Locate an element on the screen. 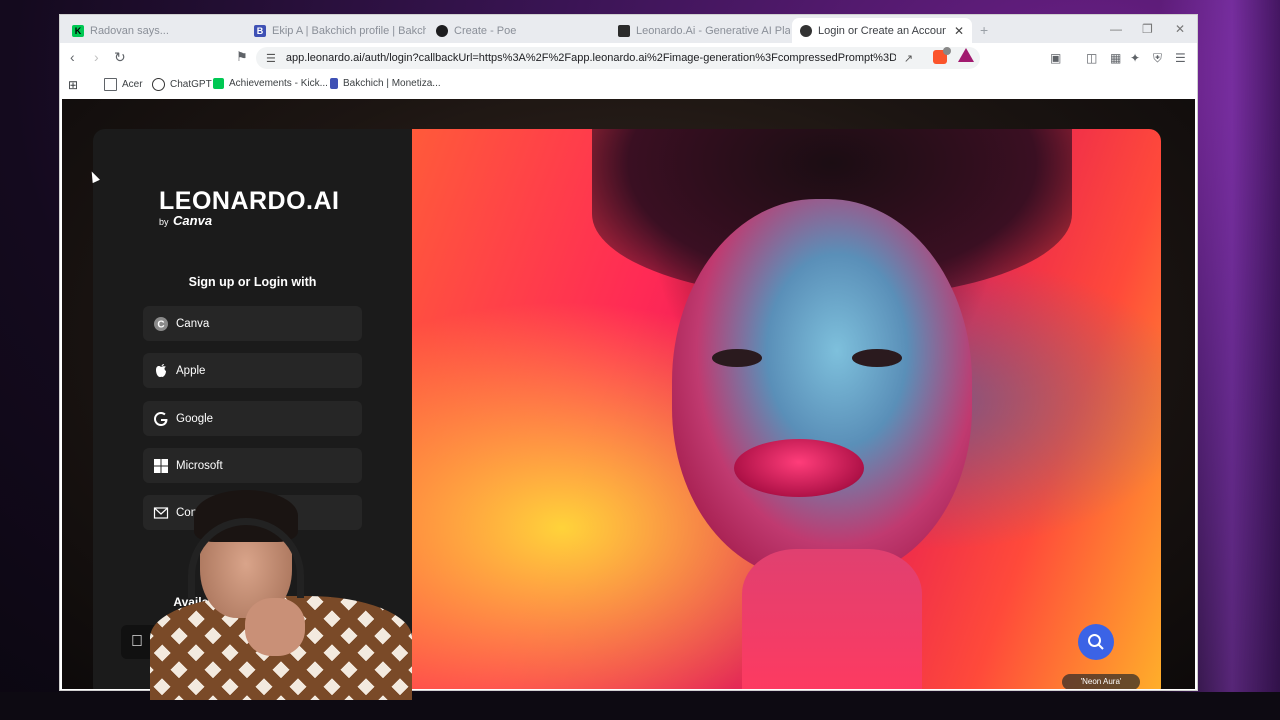 This screenshot has width=1280, height=720. tab-login-active: Login or Create an Account | Le ✕ is located at coordinates (882, 30).